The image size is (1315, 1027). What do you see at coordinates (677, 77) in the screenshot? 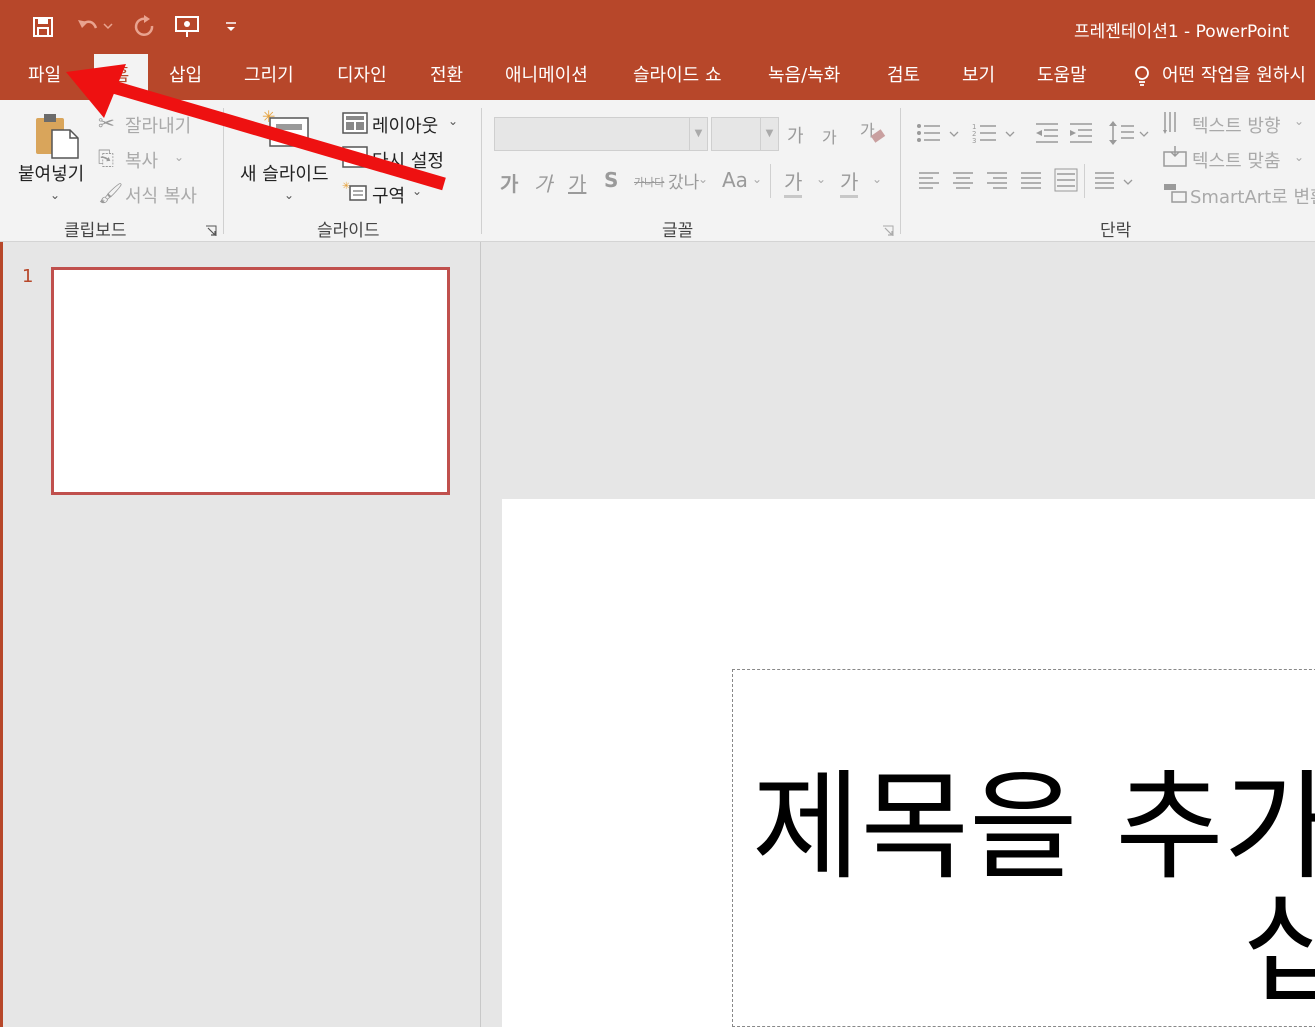
I see `tab-slide-show: 슬라이드 쇼` at bounding box center [677, 77].